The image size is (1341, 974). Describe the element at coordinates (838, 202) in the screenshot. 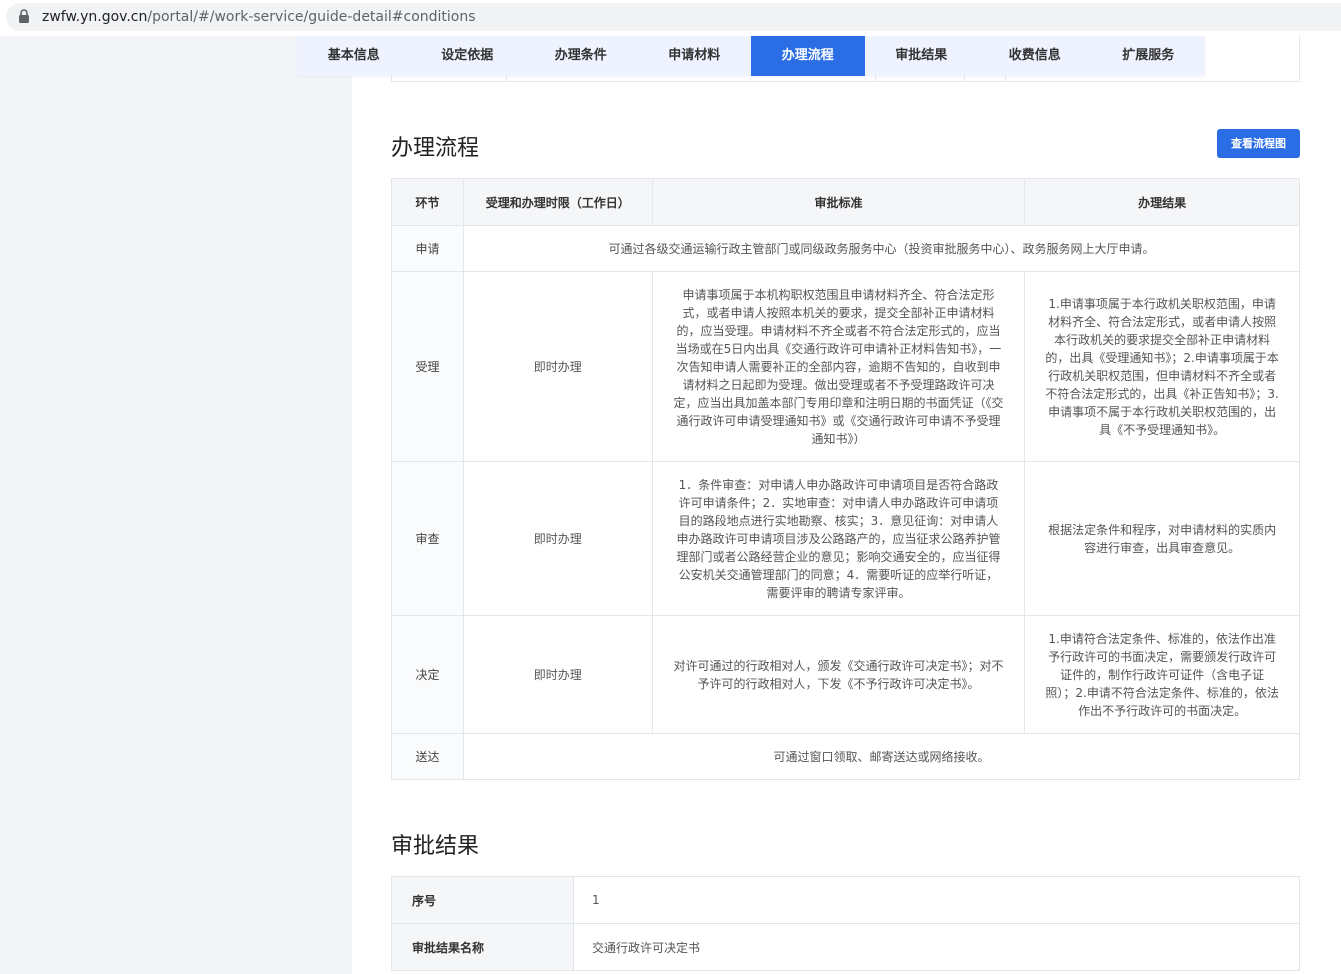

I see `header-standard: 审批标准` at that location.